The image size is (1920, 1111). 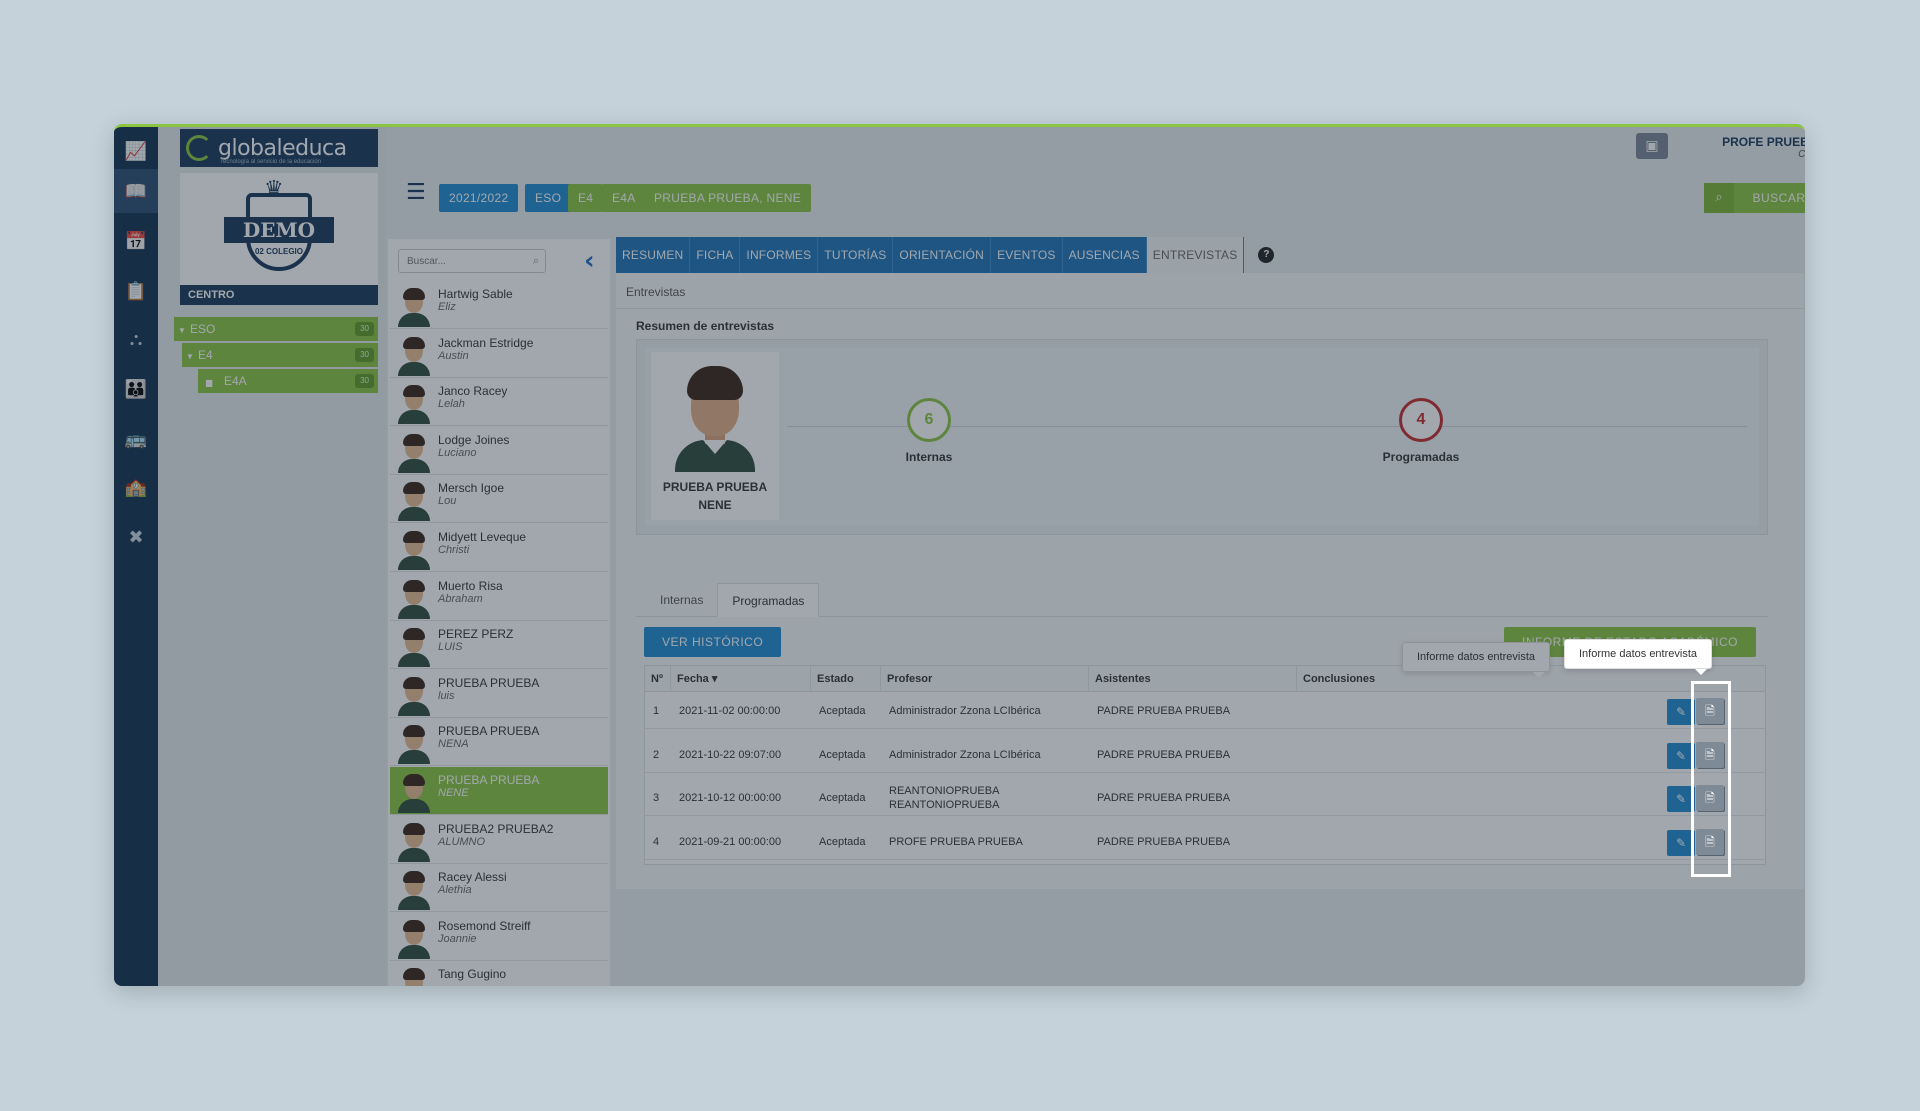 What do you see at coordinates (658, 679) in the screenshot?
I see `col-number: Nº` at bounding box center [658, 679].